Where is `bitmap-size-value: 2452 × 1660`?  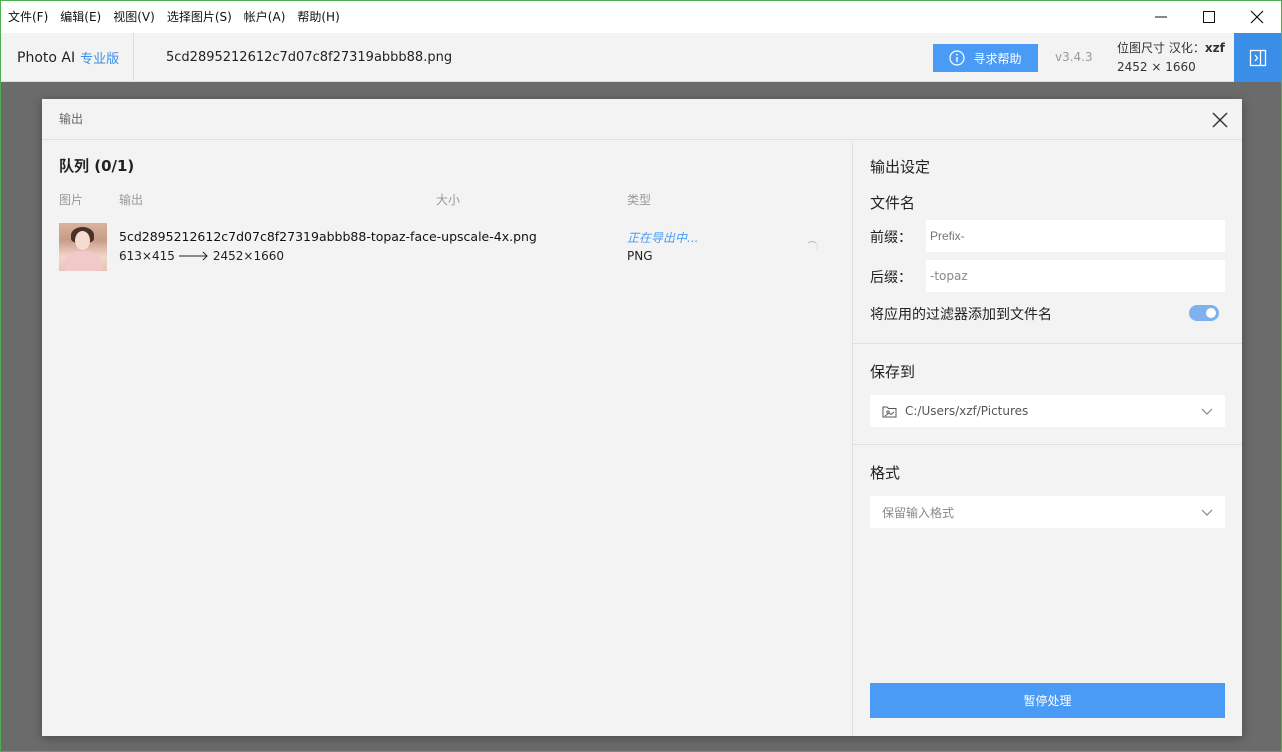 bitmap-size-value: 2452 × 1660 is located at coordinates (1156, 67).